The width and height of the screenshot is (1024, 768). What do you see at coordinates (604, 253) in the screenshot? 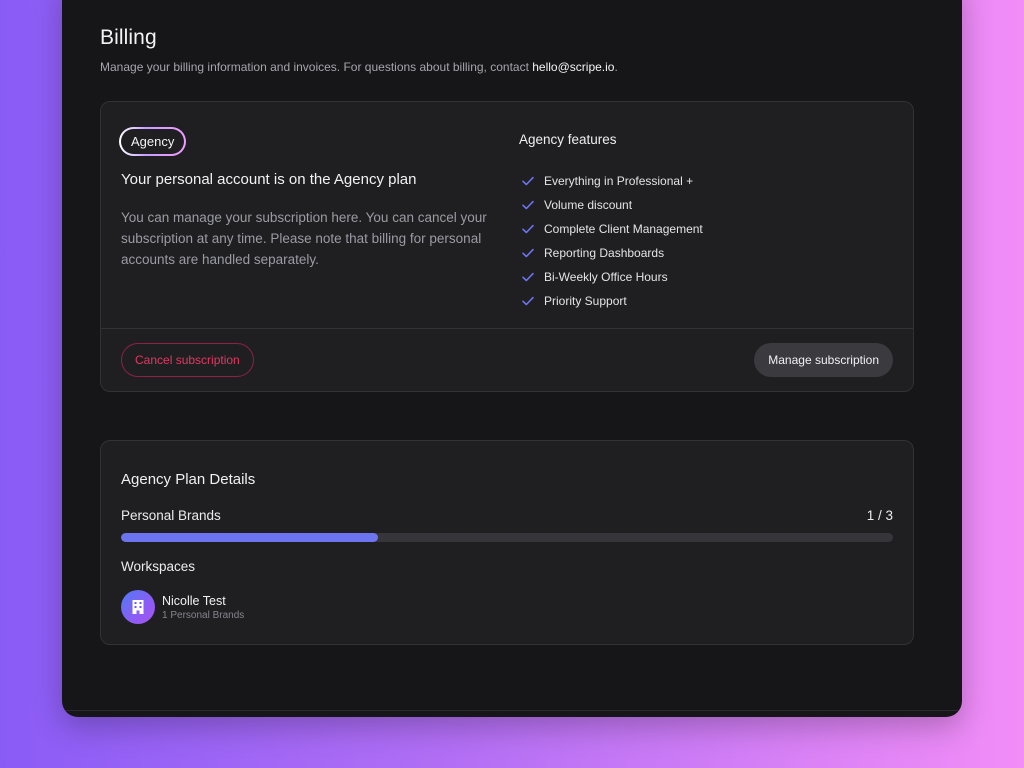
I see `feature-label: Reporting Dashboards` at bounding box center [604, 253].